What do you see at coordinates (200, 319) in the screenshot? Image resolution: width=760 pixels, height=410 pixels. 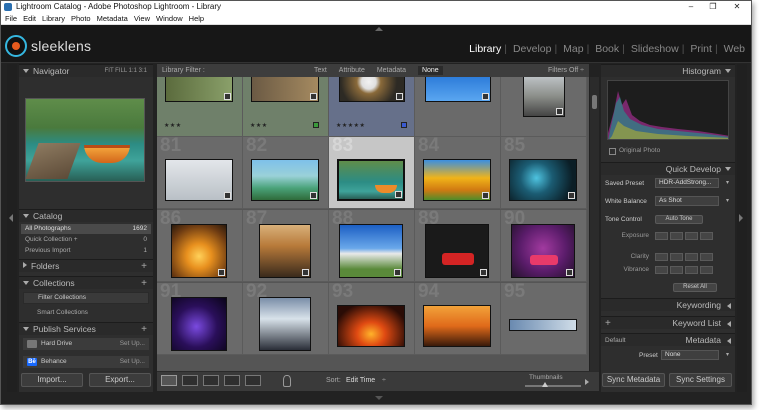 I see `grid-cell: 91` at bounding box center [200, 319].